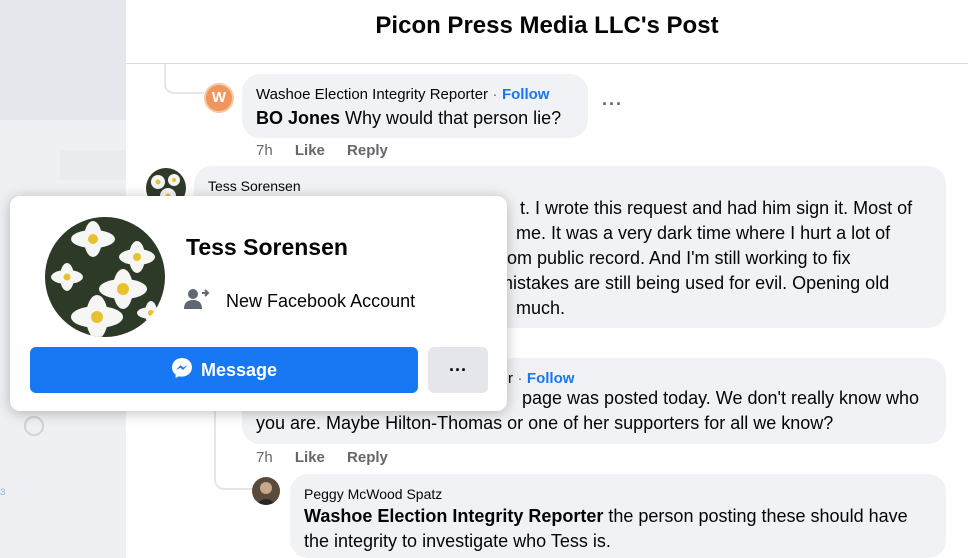 The width and height of the screenshot is (968, 558). What do you see at coordinates (34, 426) in the screenshot?
I see `background-circle` at bounding box center [34, 426].